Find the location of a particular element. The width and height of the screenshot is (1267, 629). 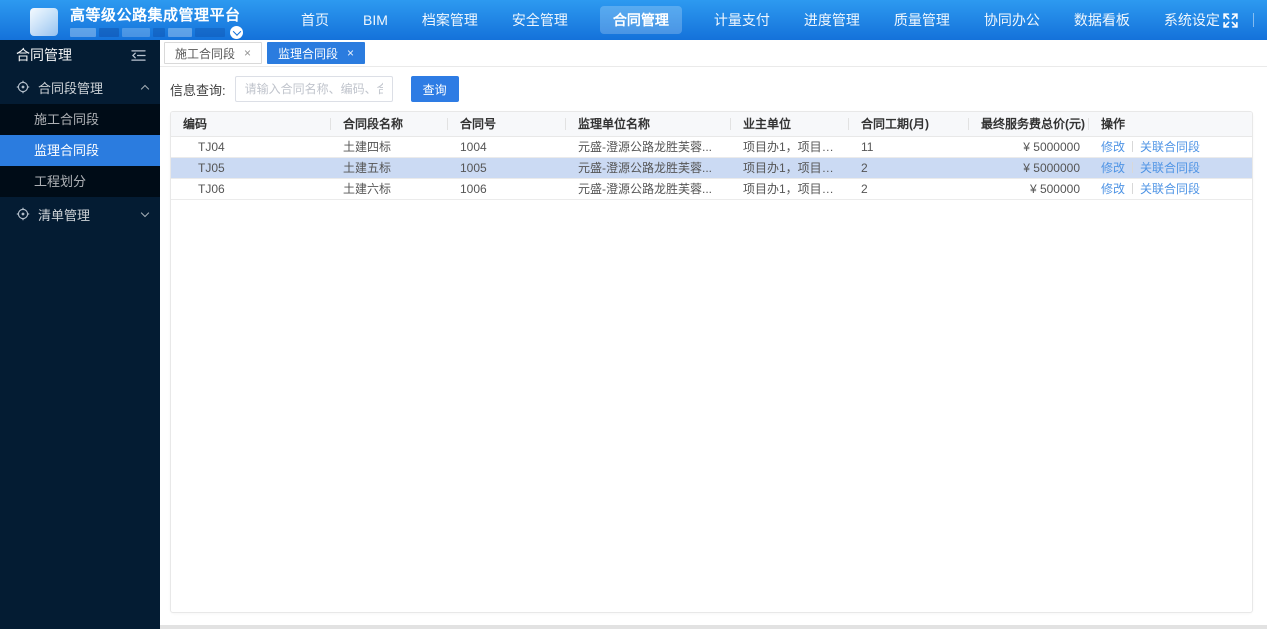

nav-item-collaboration: 协同办公 is located at coordinates (1012, 20).